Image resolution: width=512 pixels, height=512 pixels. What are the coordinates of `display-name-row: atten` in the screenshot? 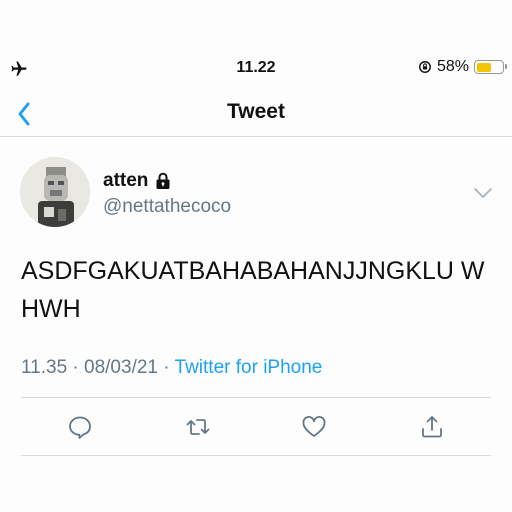 It's located at (137, 181).